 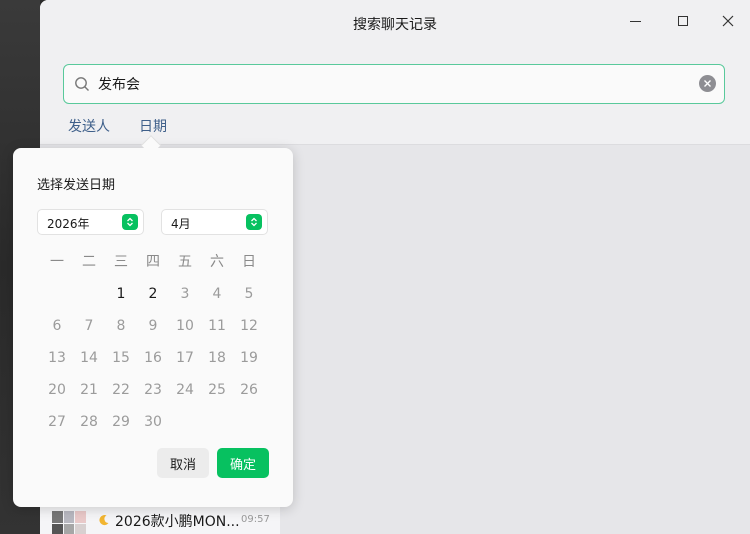 I want to click on weekday-label: 日, so click(x=249, y=262).